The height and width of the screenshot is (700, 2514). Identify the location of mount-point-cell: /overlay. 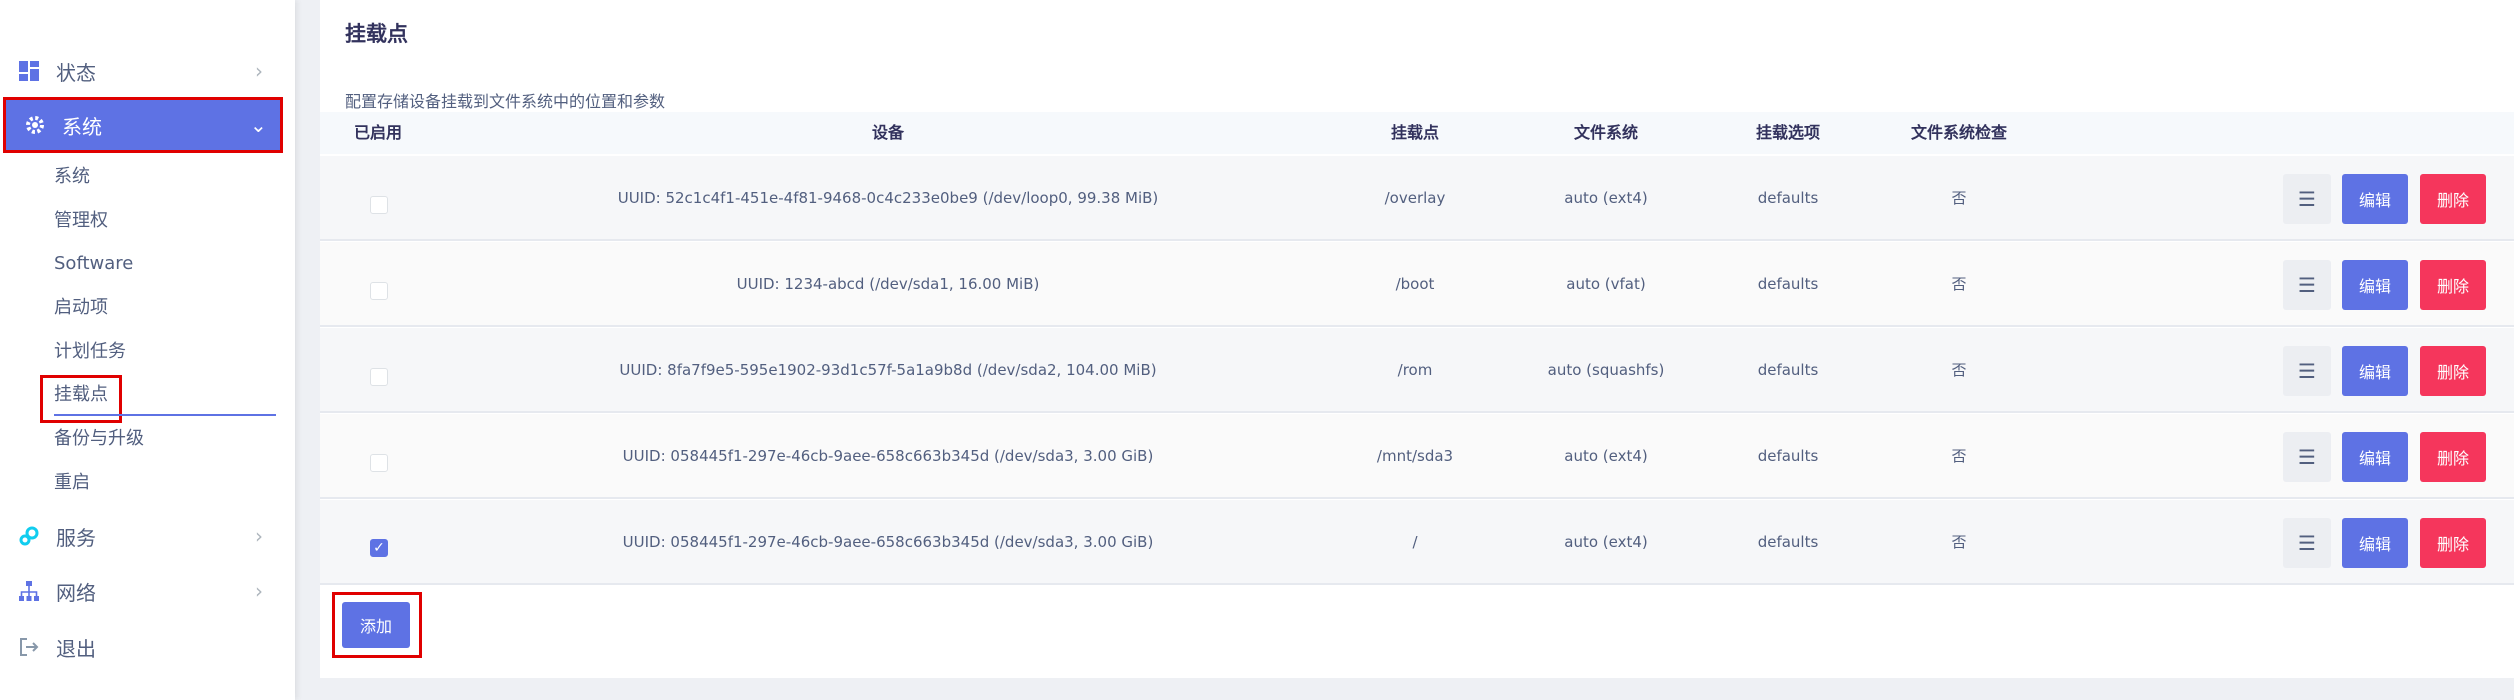
(1415, 198).